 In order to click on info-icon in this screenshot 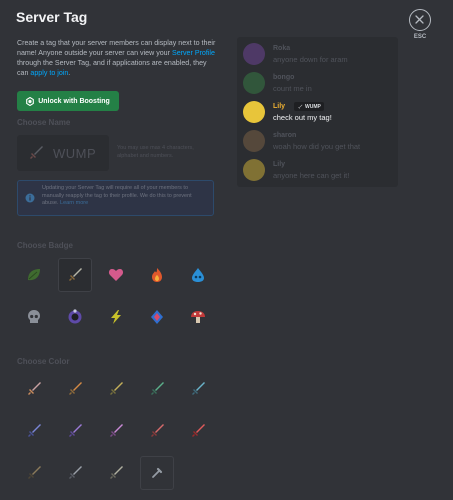, I will do `click(30, 198)`.